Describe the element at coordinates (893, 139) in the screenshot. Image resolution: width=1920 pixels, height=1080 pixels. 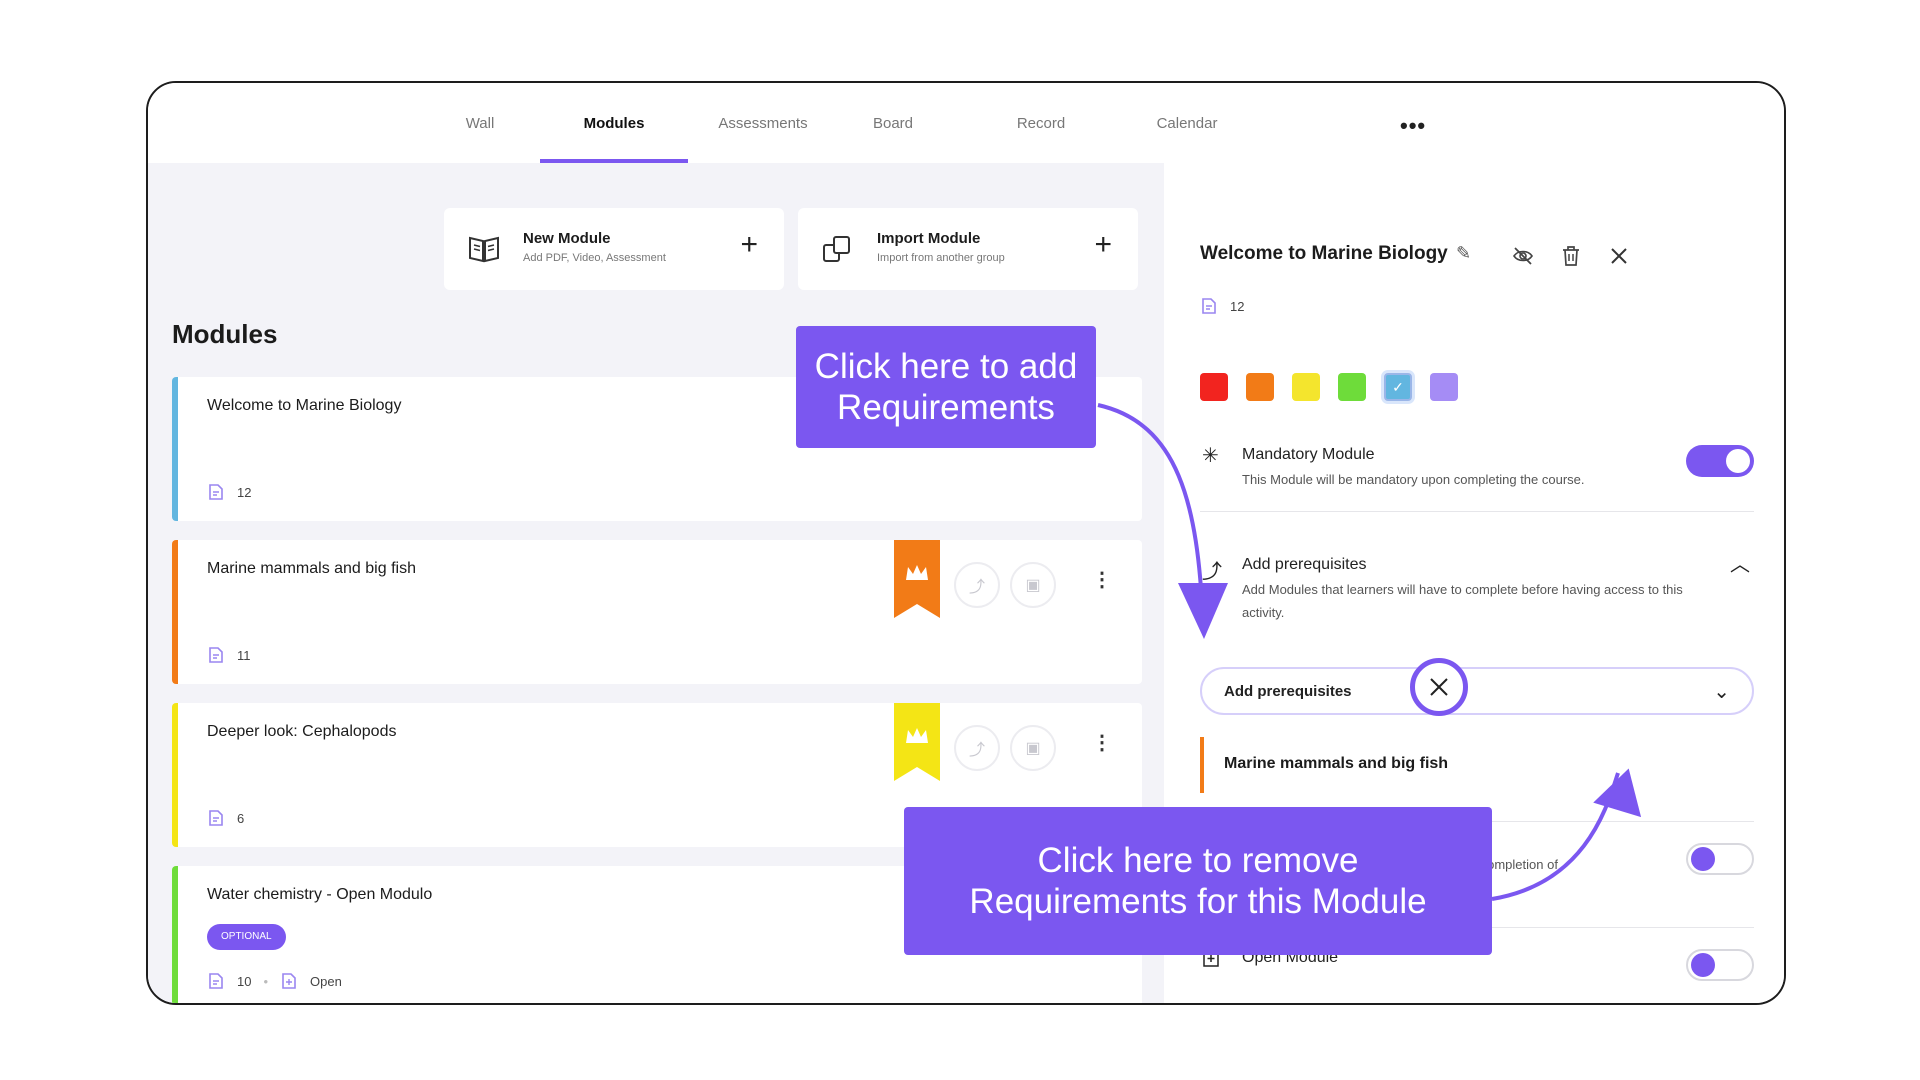
I see `tab-board: Board` at that location.